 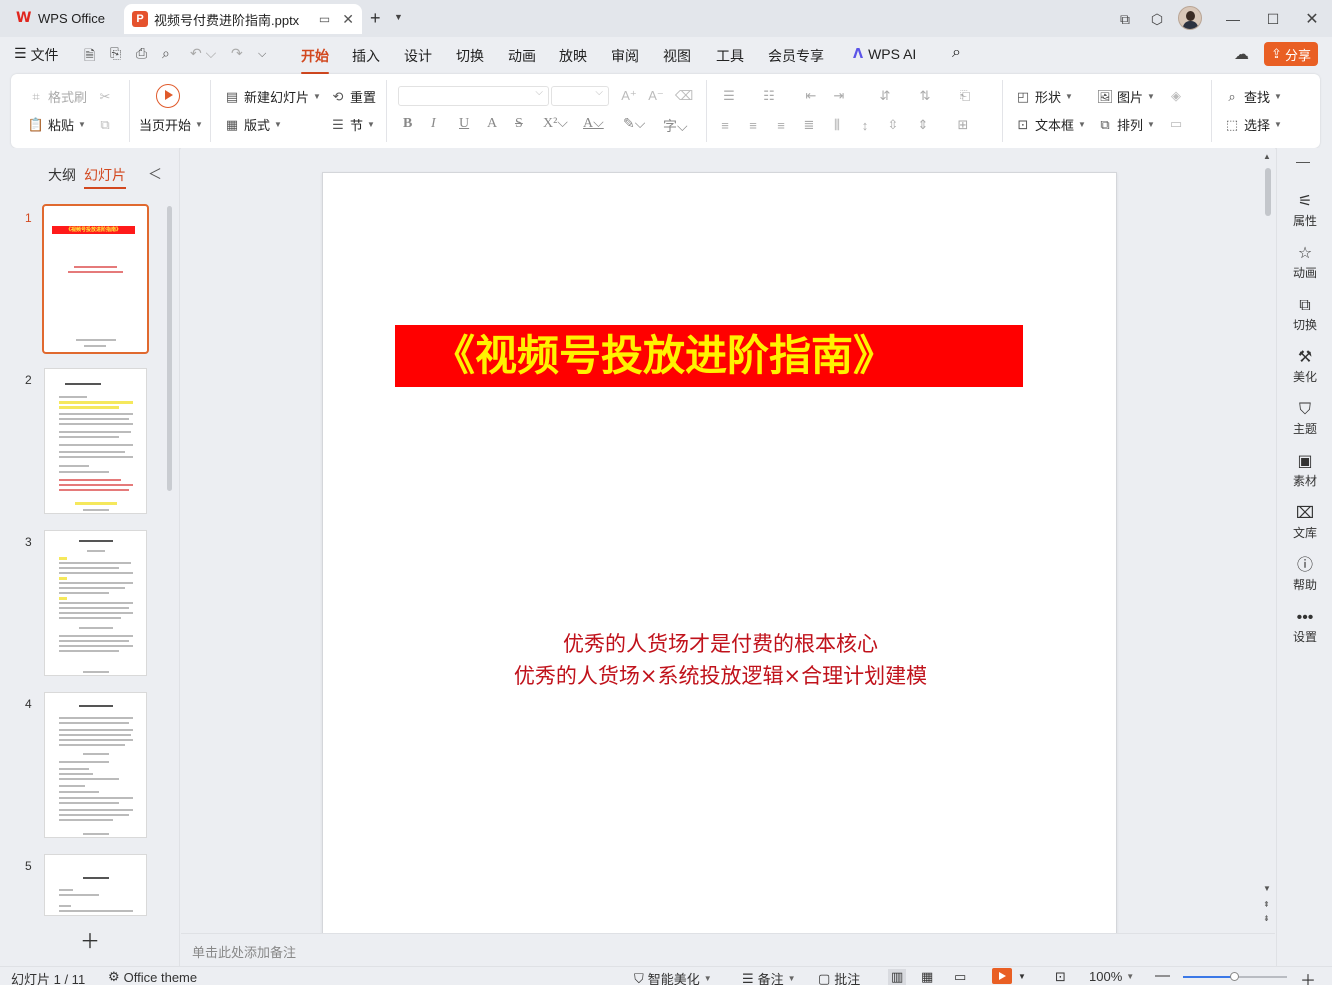 What do you see at coordinates (464, 124) in the screenshot?
I see `underline-icon: U` at bounding box center [464, 124].